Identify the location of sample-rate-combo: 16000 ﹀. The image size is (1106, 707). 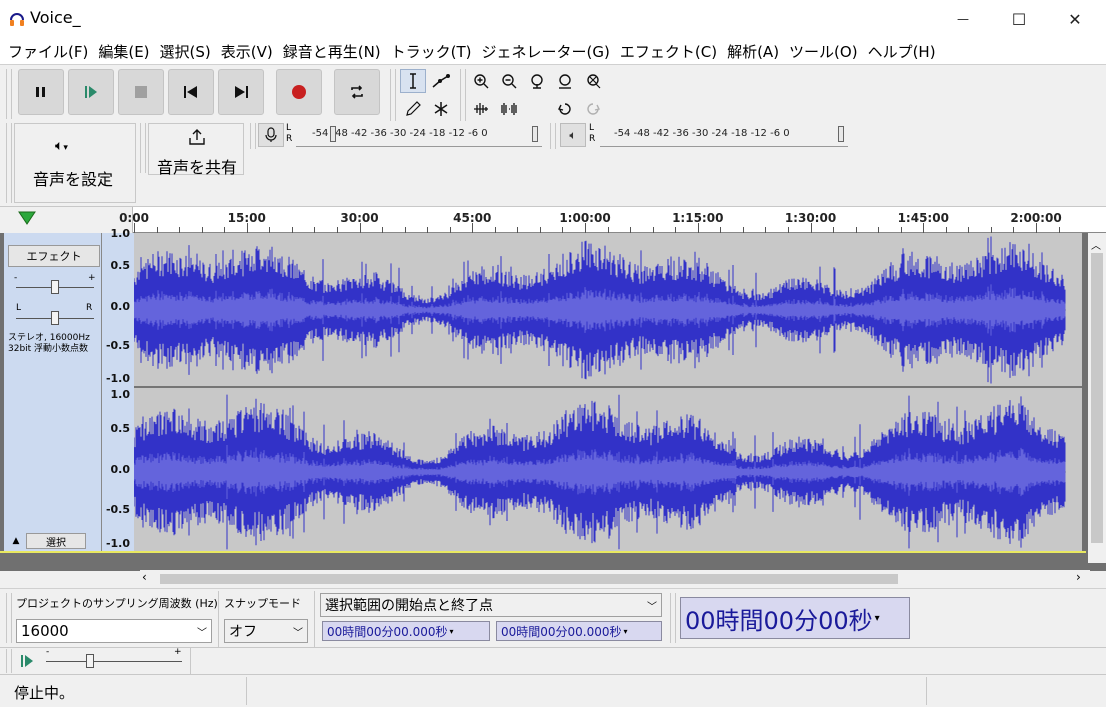
(114, 631).